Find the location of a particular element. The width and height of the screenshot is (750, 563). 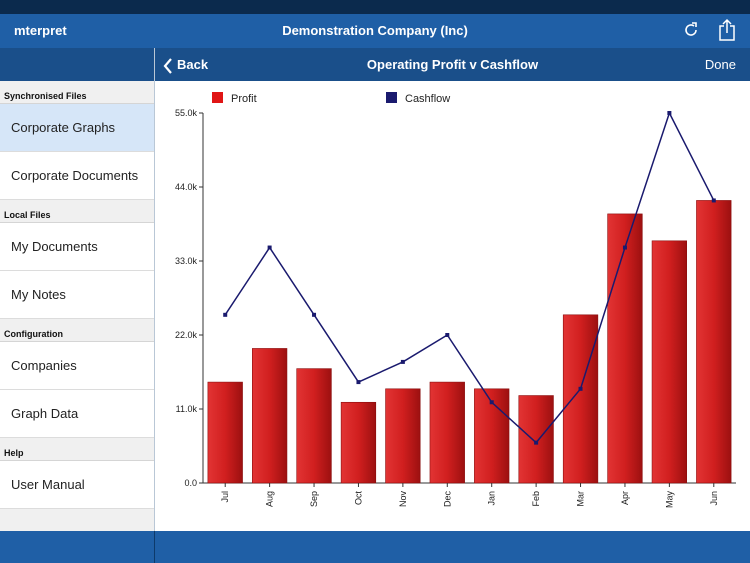

sidebar-item-corporate-documents: Corporate Documents is located at coordinates (77, 176).